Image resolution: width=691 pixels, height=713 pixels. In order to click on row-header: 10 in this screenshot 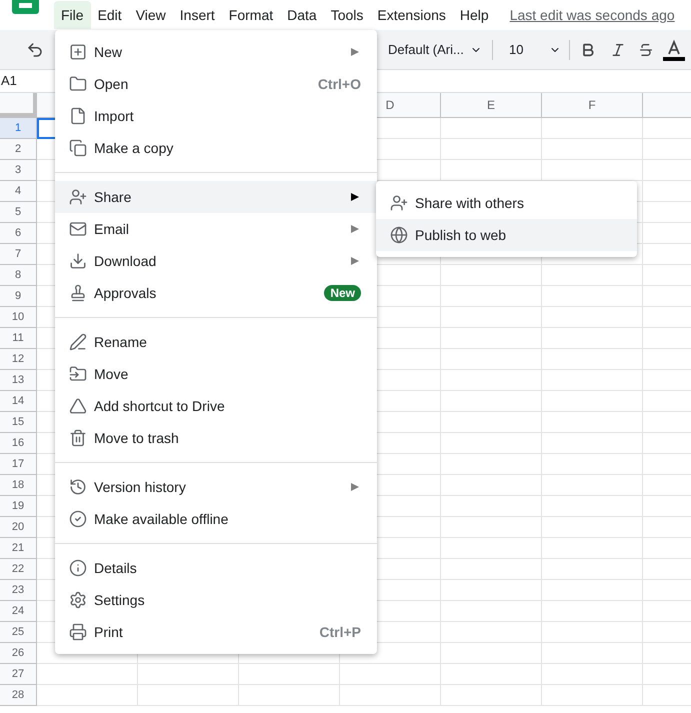, I will do `click(18, 317)`.